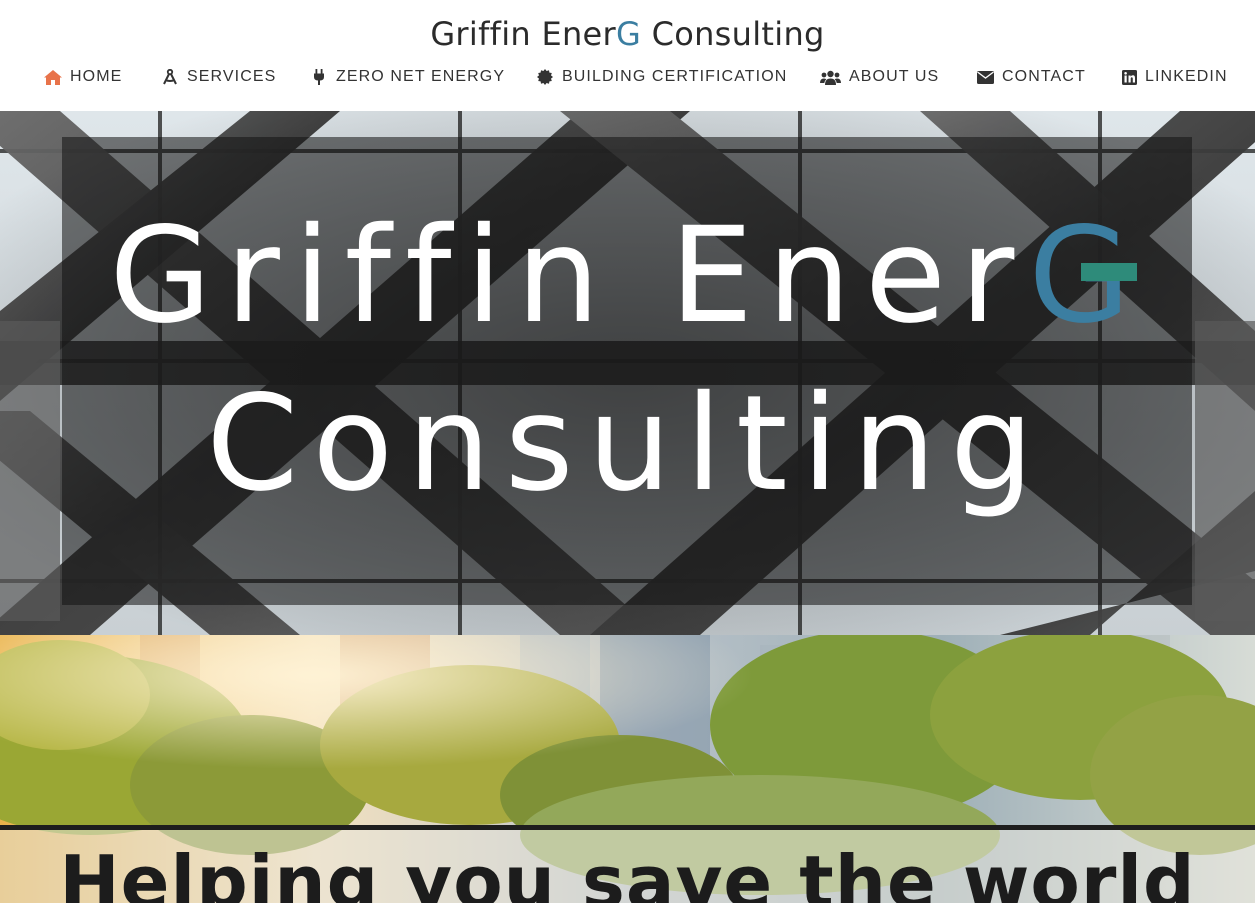 Image resolution: width=1255 pixels, height=903 pixels. What do you see at coordinates (319, 77) in the screenshot?
I see `plug-icon` at bounding box center [319, 77].